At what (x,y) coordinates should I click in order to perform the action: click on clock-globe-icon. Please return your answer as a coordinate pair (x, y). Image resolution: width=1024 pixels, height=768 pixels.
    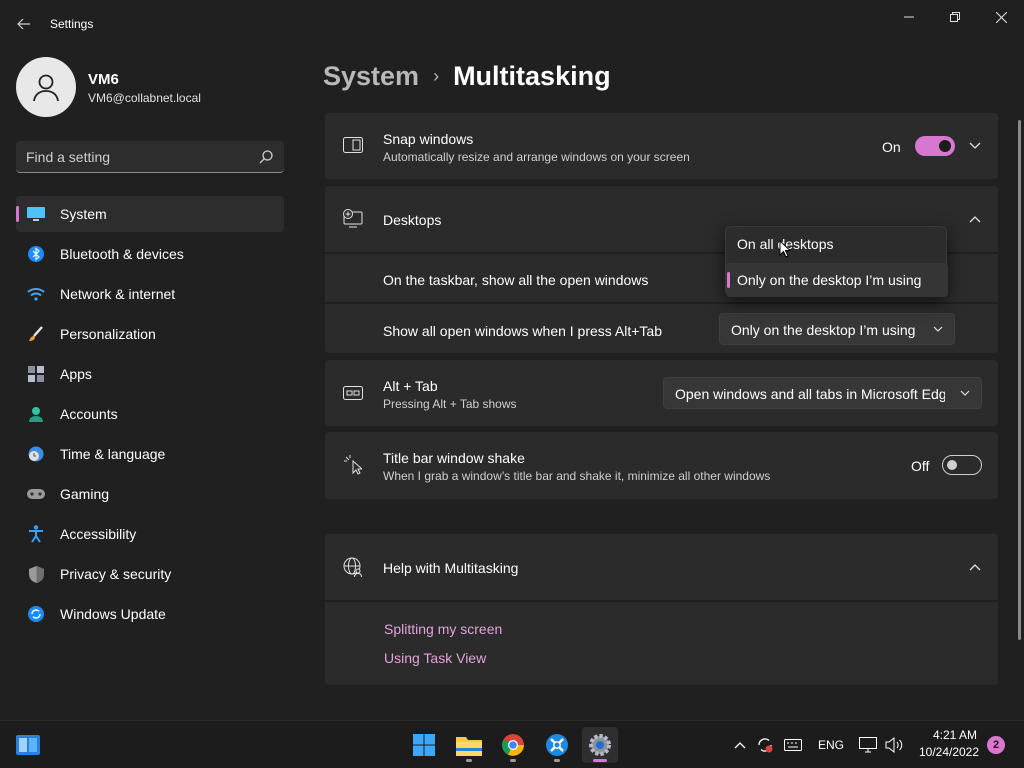
    Looking at the image, I should click on (36, 454).